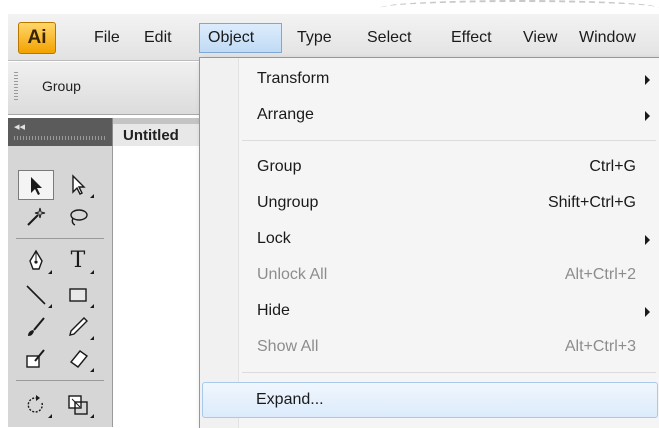  Describe the element at coordinates (430, 167) in the screenshot. I see `menu-item-group: Group Ctrl+G` at that location.